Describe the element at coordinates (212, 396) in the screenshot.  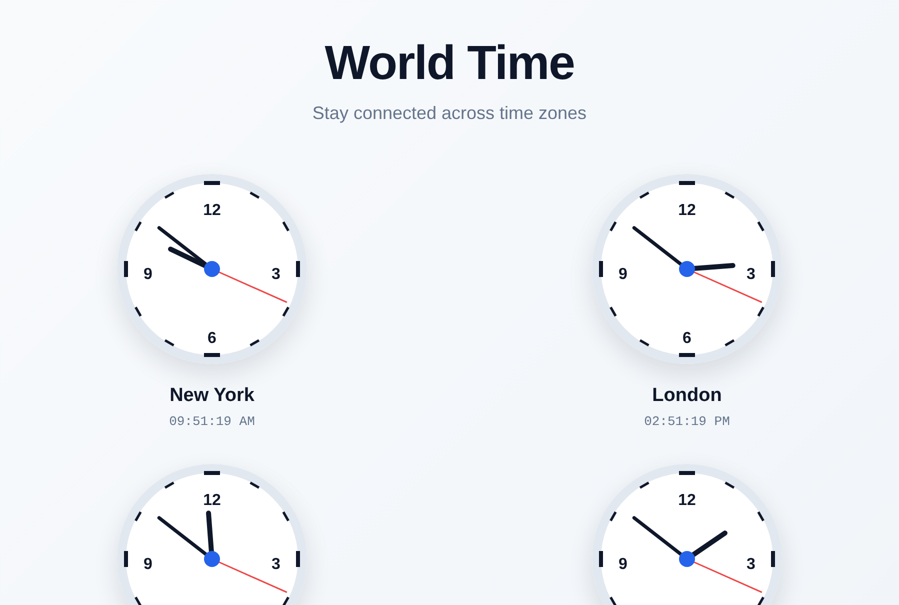
I see `city-name: New York` at that location.